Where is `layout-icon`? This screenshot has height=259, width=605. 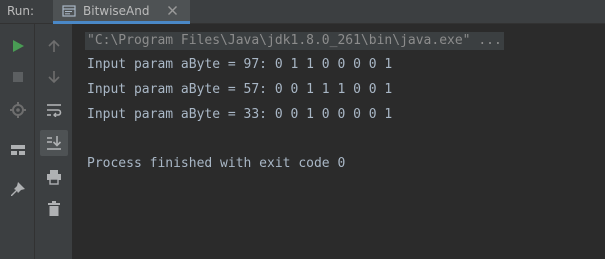
layout-icon is located at coordinates (18, 150).